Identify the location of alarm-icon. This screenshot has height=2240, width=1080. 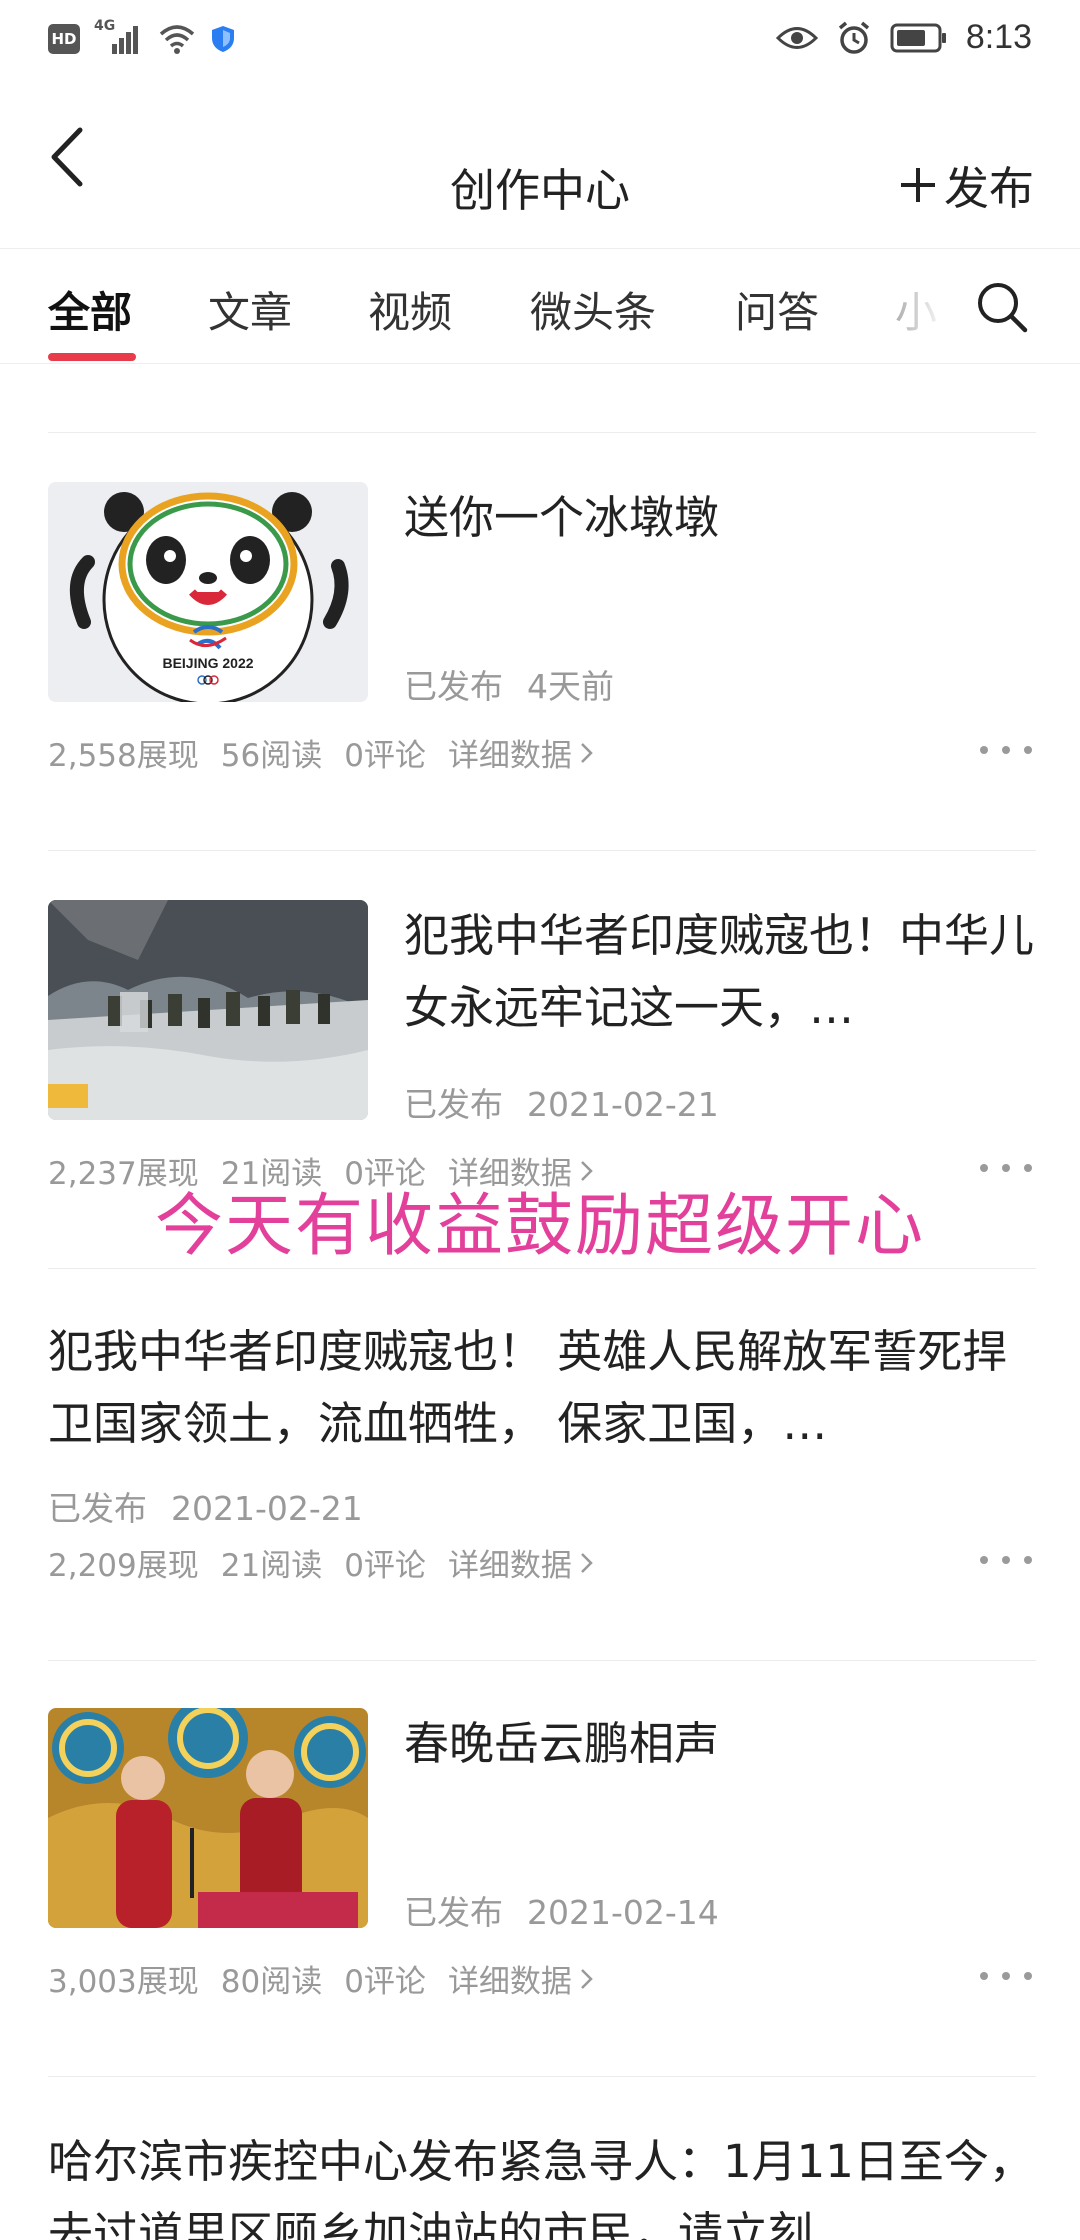
(853, 37).